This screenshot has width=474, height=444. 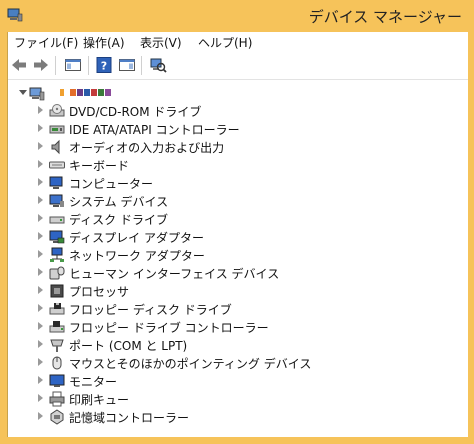 What do you see at coordinates (56, 200) in the screenshot?
I see `system-device-icon` at bounding box center [56, 200].